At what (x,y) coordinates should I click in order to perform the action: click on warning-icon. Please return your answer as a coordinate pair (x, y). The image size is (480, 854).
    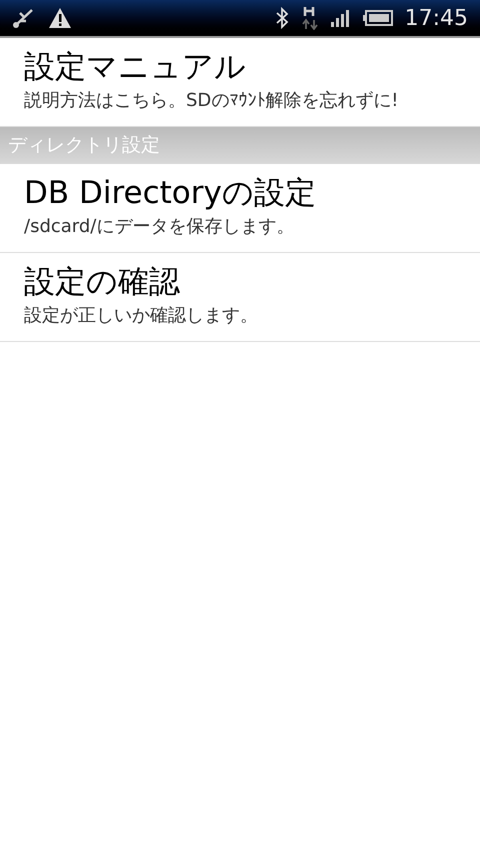
    Looking at the image, I should click on (60, 18).